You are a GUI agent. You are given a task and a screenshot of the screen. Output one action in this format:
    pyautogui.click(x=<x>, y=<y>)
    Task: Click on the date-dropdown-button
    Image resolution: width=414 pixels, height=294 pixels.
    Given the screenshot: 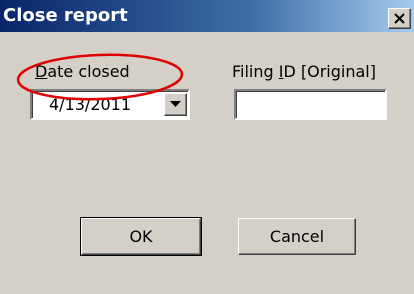 What is the action you would take?
    pyautogui.click(x=175, y=104)
    